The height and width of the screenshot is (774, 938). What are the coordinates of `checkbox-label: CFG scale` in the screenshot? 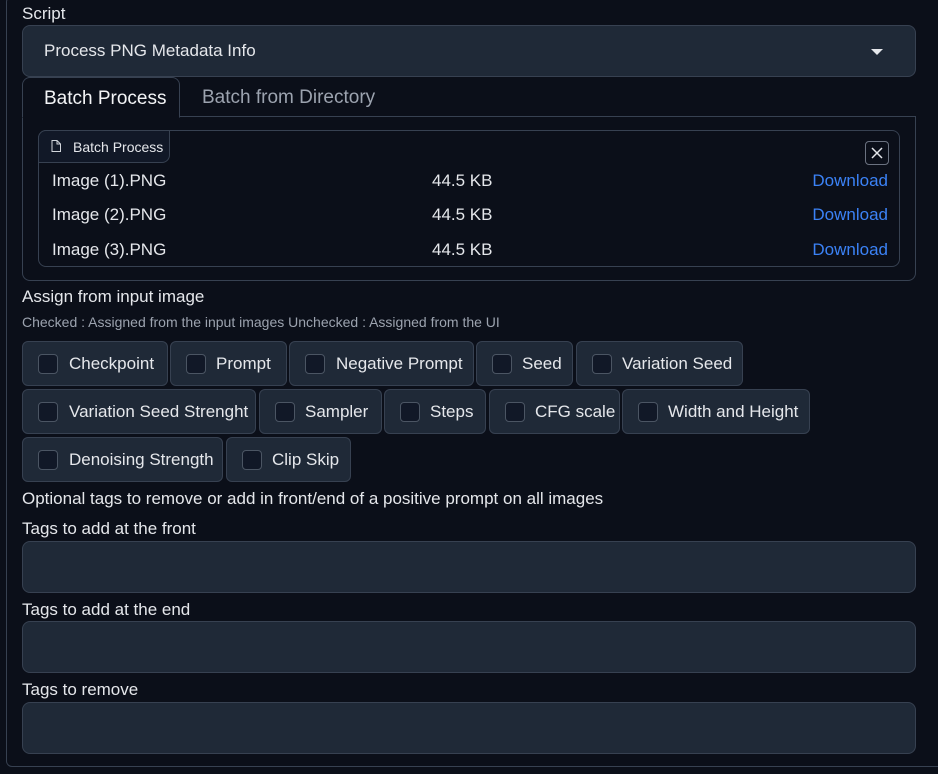 It's located at (575, 411).